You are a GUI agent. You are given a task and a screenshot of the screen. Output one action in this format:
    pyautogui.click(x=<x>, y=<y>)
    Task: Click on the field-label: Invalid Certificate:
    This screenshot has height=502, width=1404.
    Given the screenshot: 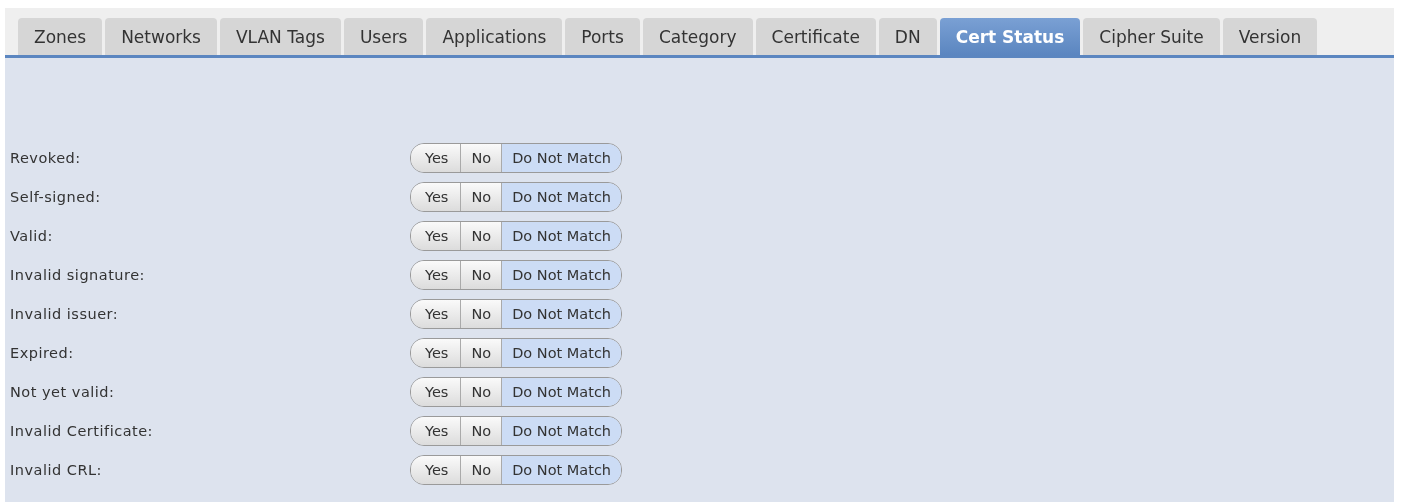 What is the action you would take?
    pyautogui.click(x=82, y=431)
    